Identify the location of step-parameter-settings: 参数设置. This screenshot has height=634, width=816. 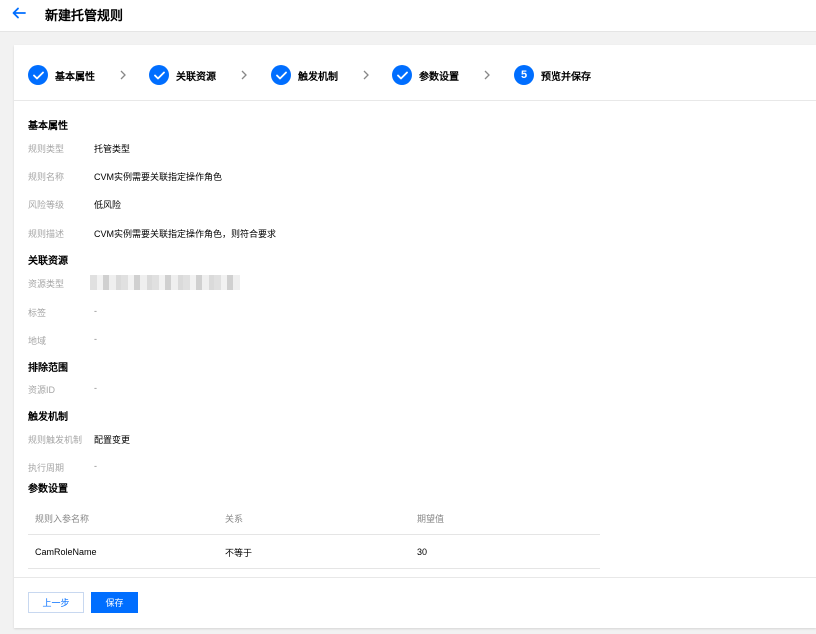
(425, 75).